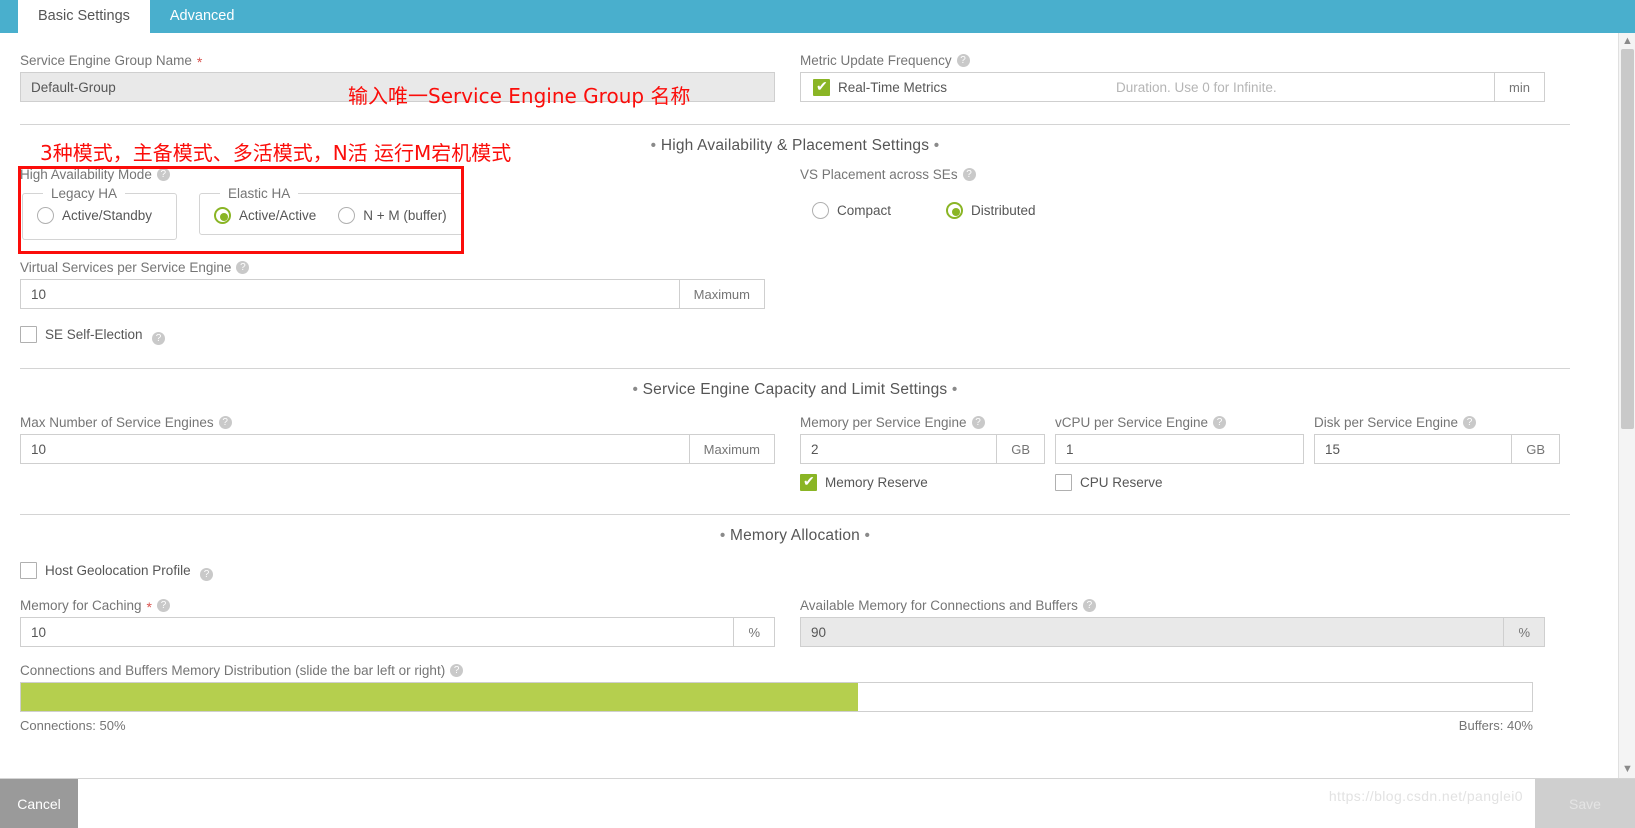  Describe the element at coordinates (440, 697) in the screenshot. I see `memory-distribution-slider-fill` at that location.